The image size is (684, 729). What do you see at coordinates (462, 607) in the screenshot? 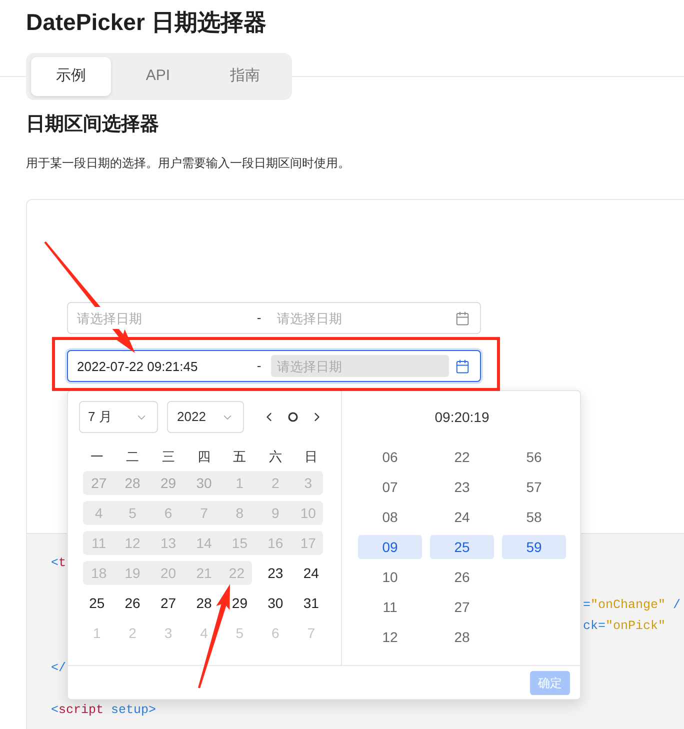
I see `time-option: 27` at bounding box center [462, 607].